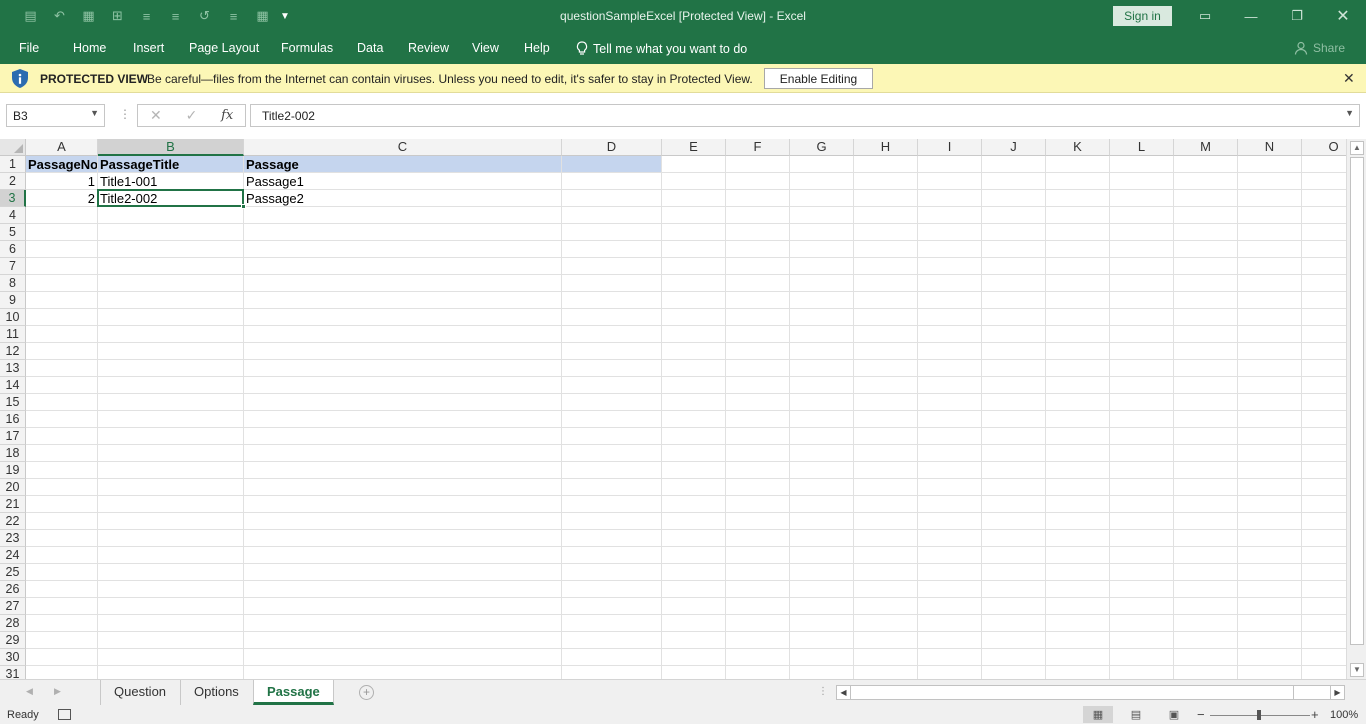 Image resolution: width=1366 pixels, height=724 pixels. What do you see at coordinates (950, 147) in the screenshot?
I see `column-header-i: I` at bounding box center [950, 147].